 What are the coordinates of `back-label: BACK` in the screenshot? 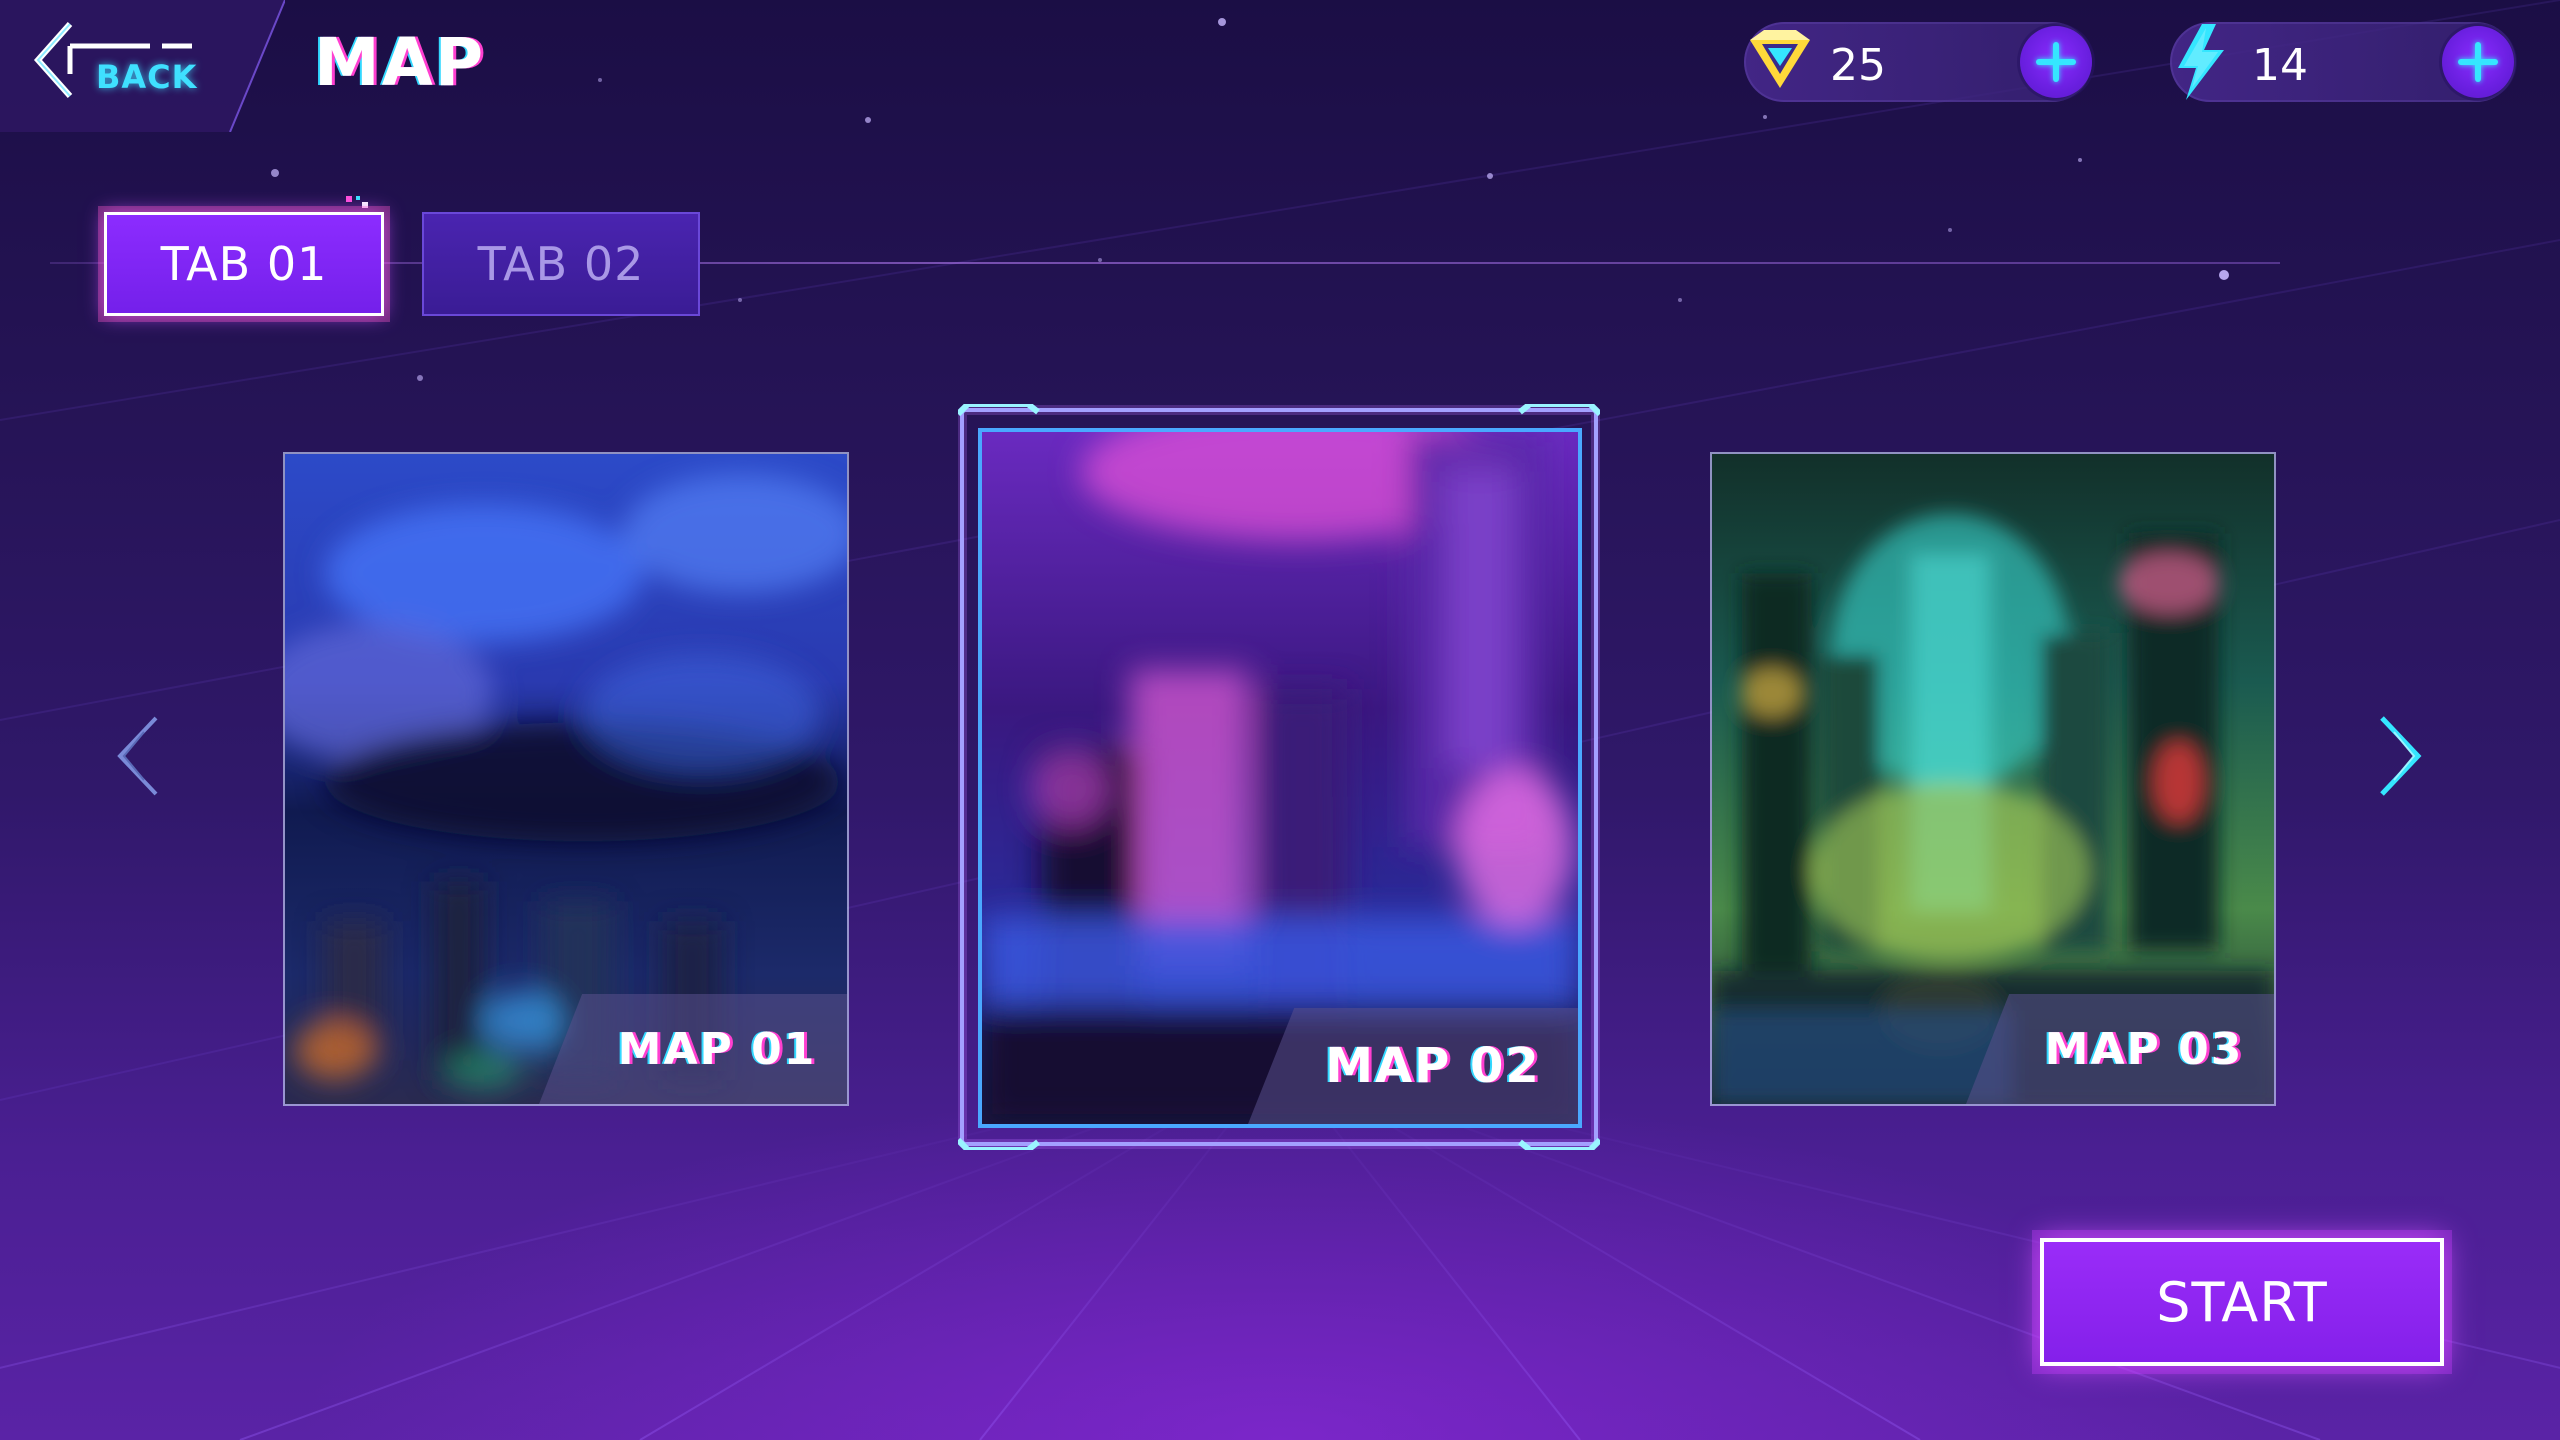 It's located at (147, 77).